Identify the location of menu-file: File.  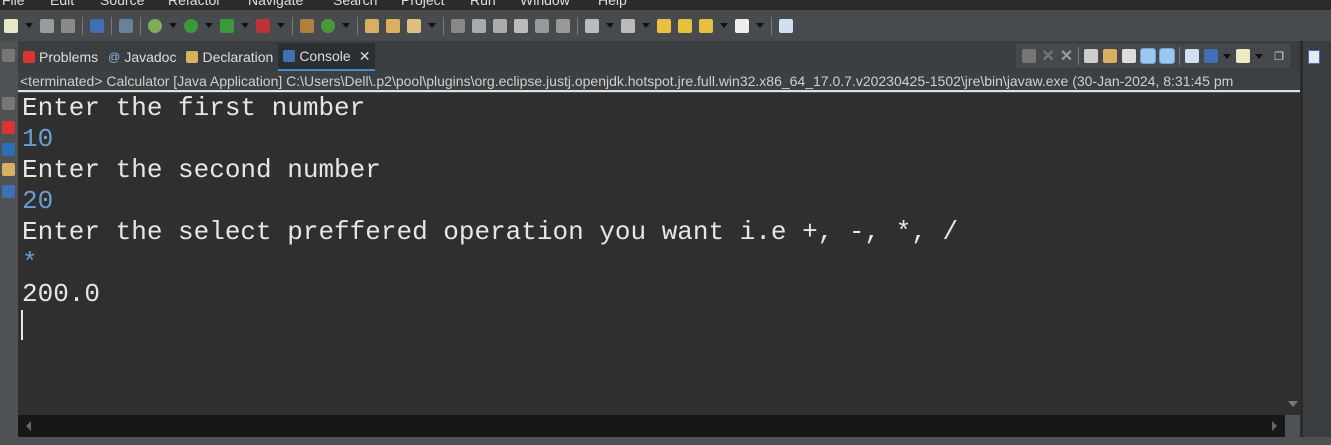
(13, 4).